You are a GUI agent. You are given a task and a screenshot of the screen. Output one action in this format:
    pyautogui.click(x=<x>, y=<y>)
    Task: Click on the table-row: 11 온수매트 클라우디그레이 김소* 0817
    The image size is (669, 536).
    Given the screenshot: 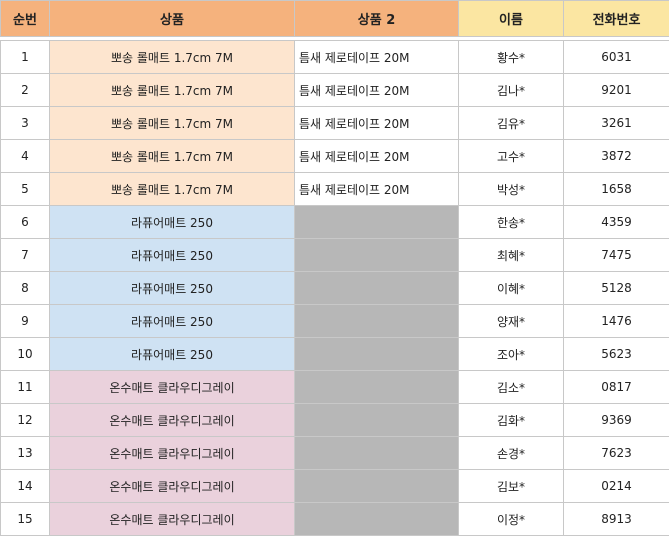 What is the action you would take?
    pyautogui.click(x=335, y=387)
    